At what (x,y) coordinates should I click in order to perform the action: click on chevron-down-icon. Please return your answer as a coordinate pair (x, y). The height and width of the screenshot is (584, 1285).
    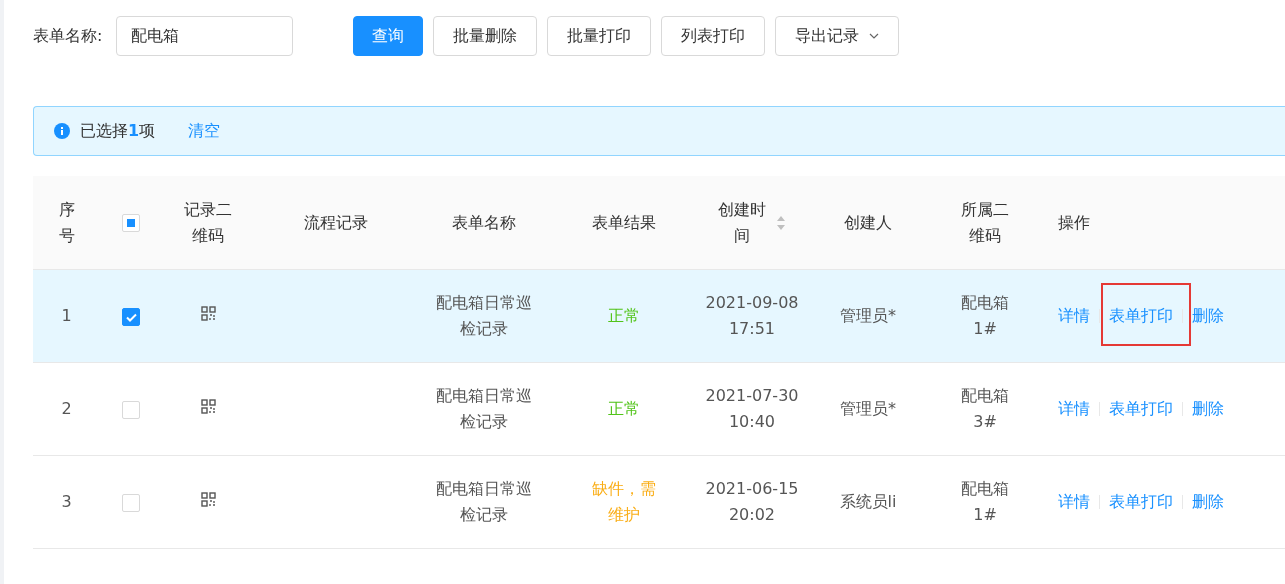
    Looking at the image, I should click on (874, 36).